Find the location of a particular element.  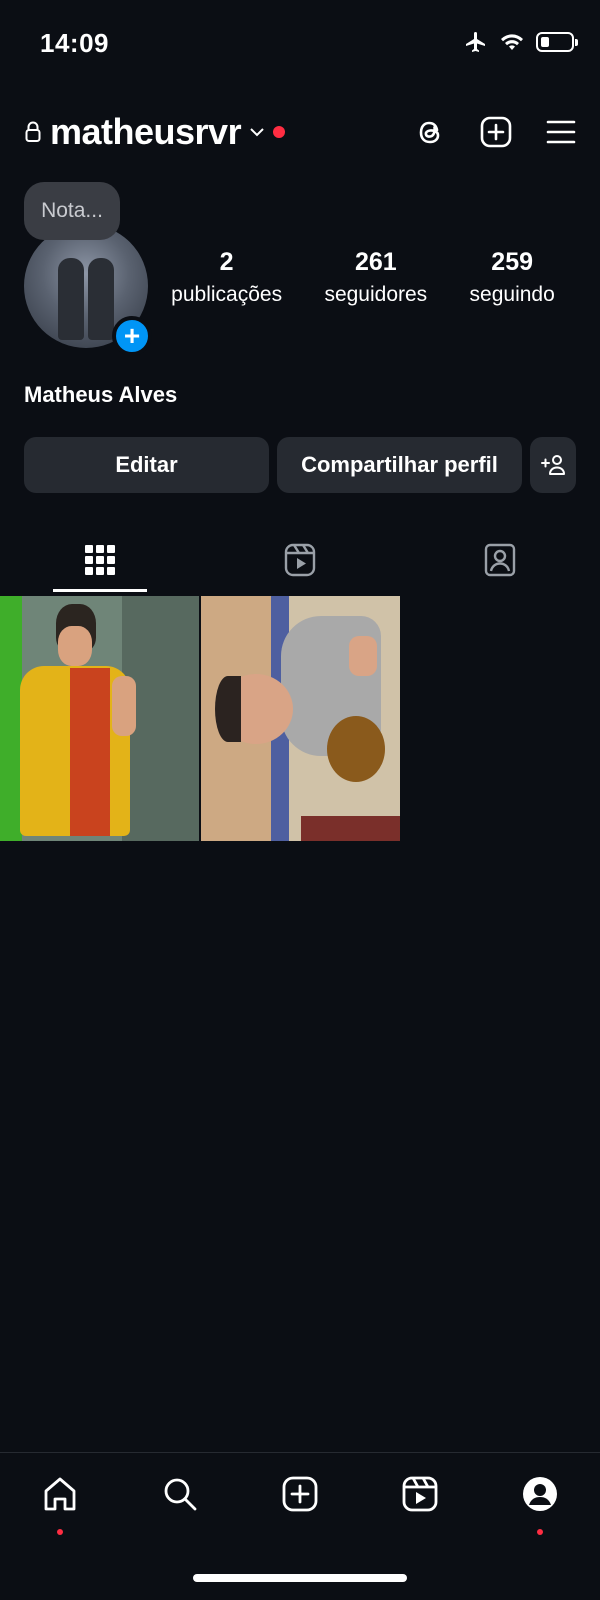

home-icon is located at coordinates (60, 1494).